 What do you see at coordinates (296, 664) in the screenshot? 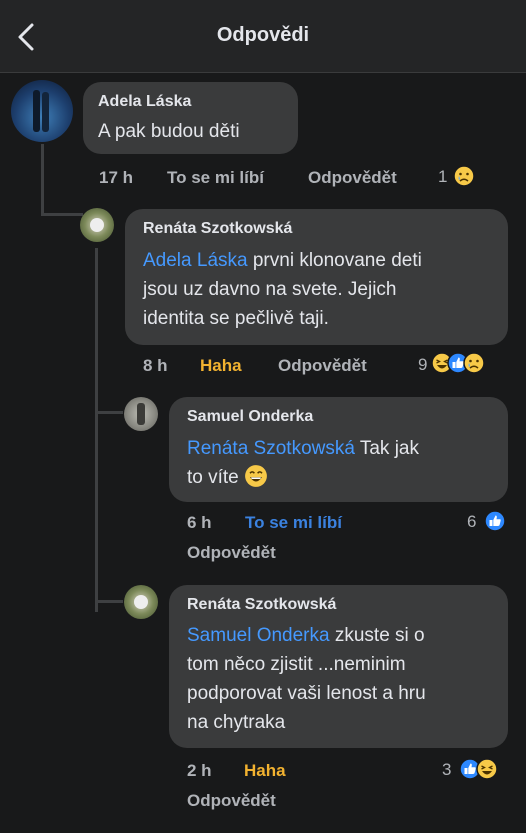
I see `comment-text-line: tom něco zjistit ...neminim` at bounding box center [296, 664].